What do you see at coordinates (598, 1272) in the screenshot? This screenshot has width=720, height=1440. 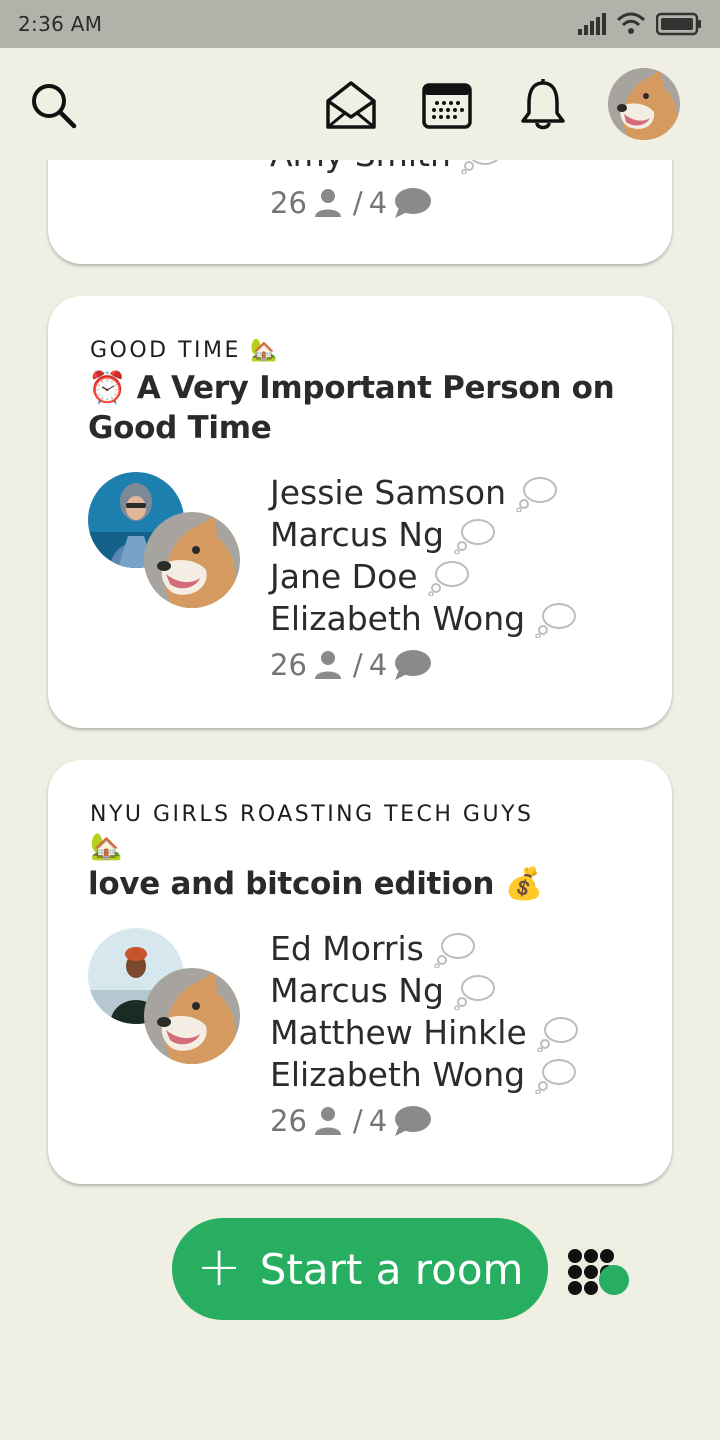 I see `dot-grid-icon` at bounding box center [598, 1272].